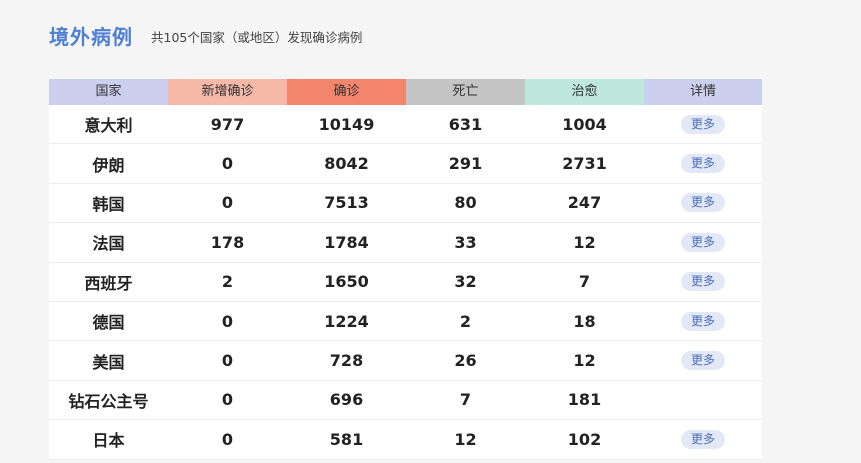 The image size is (861, 463). I want to click on confirmed-cell: 581, so click(346, 439).